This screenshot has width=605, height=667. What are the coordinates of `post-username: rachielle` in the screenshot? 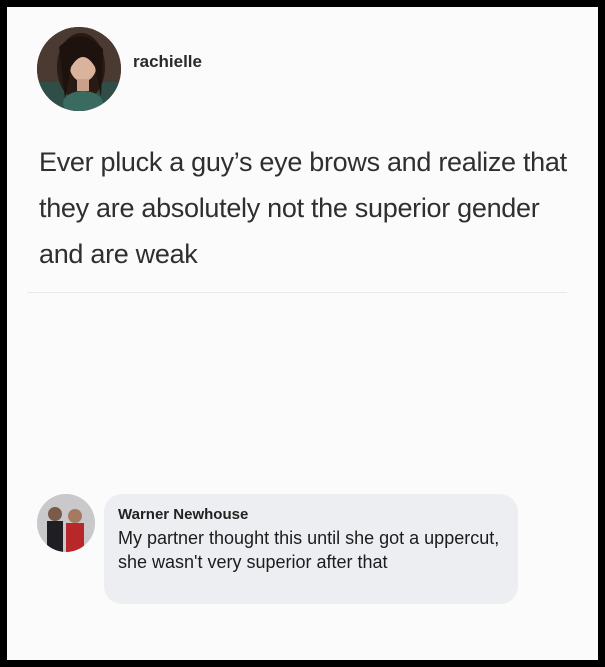 It's located at (167, 62).